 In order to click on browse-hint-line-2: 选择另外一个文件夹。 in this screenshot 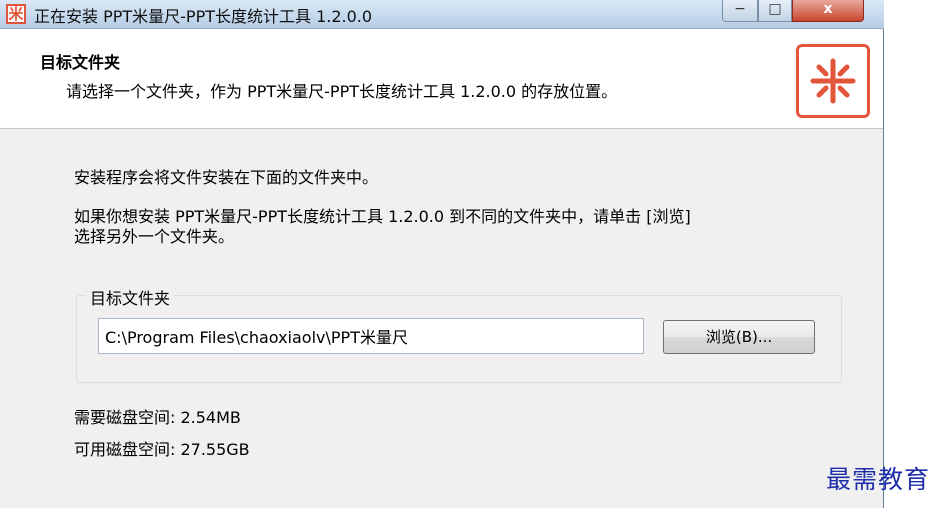, I will do `click(154, 236)`.